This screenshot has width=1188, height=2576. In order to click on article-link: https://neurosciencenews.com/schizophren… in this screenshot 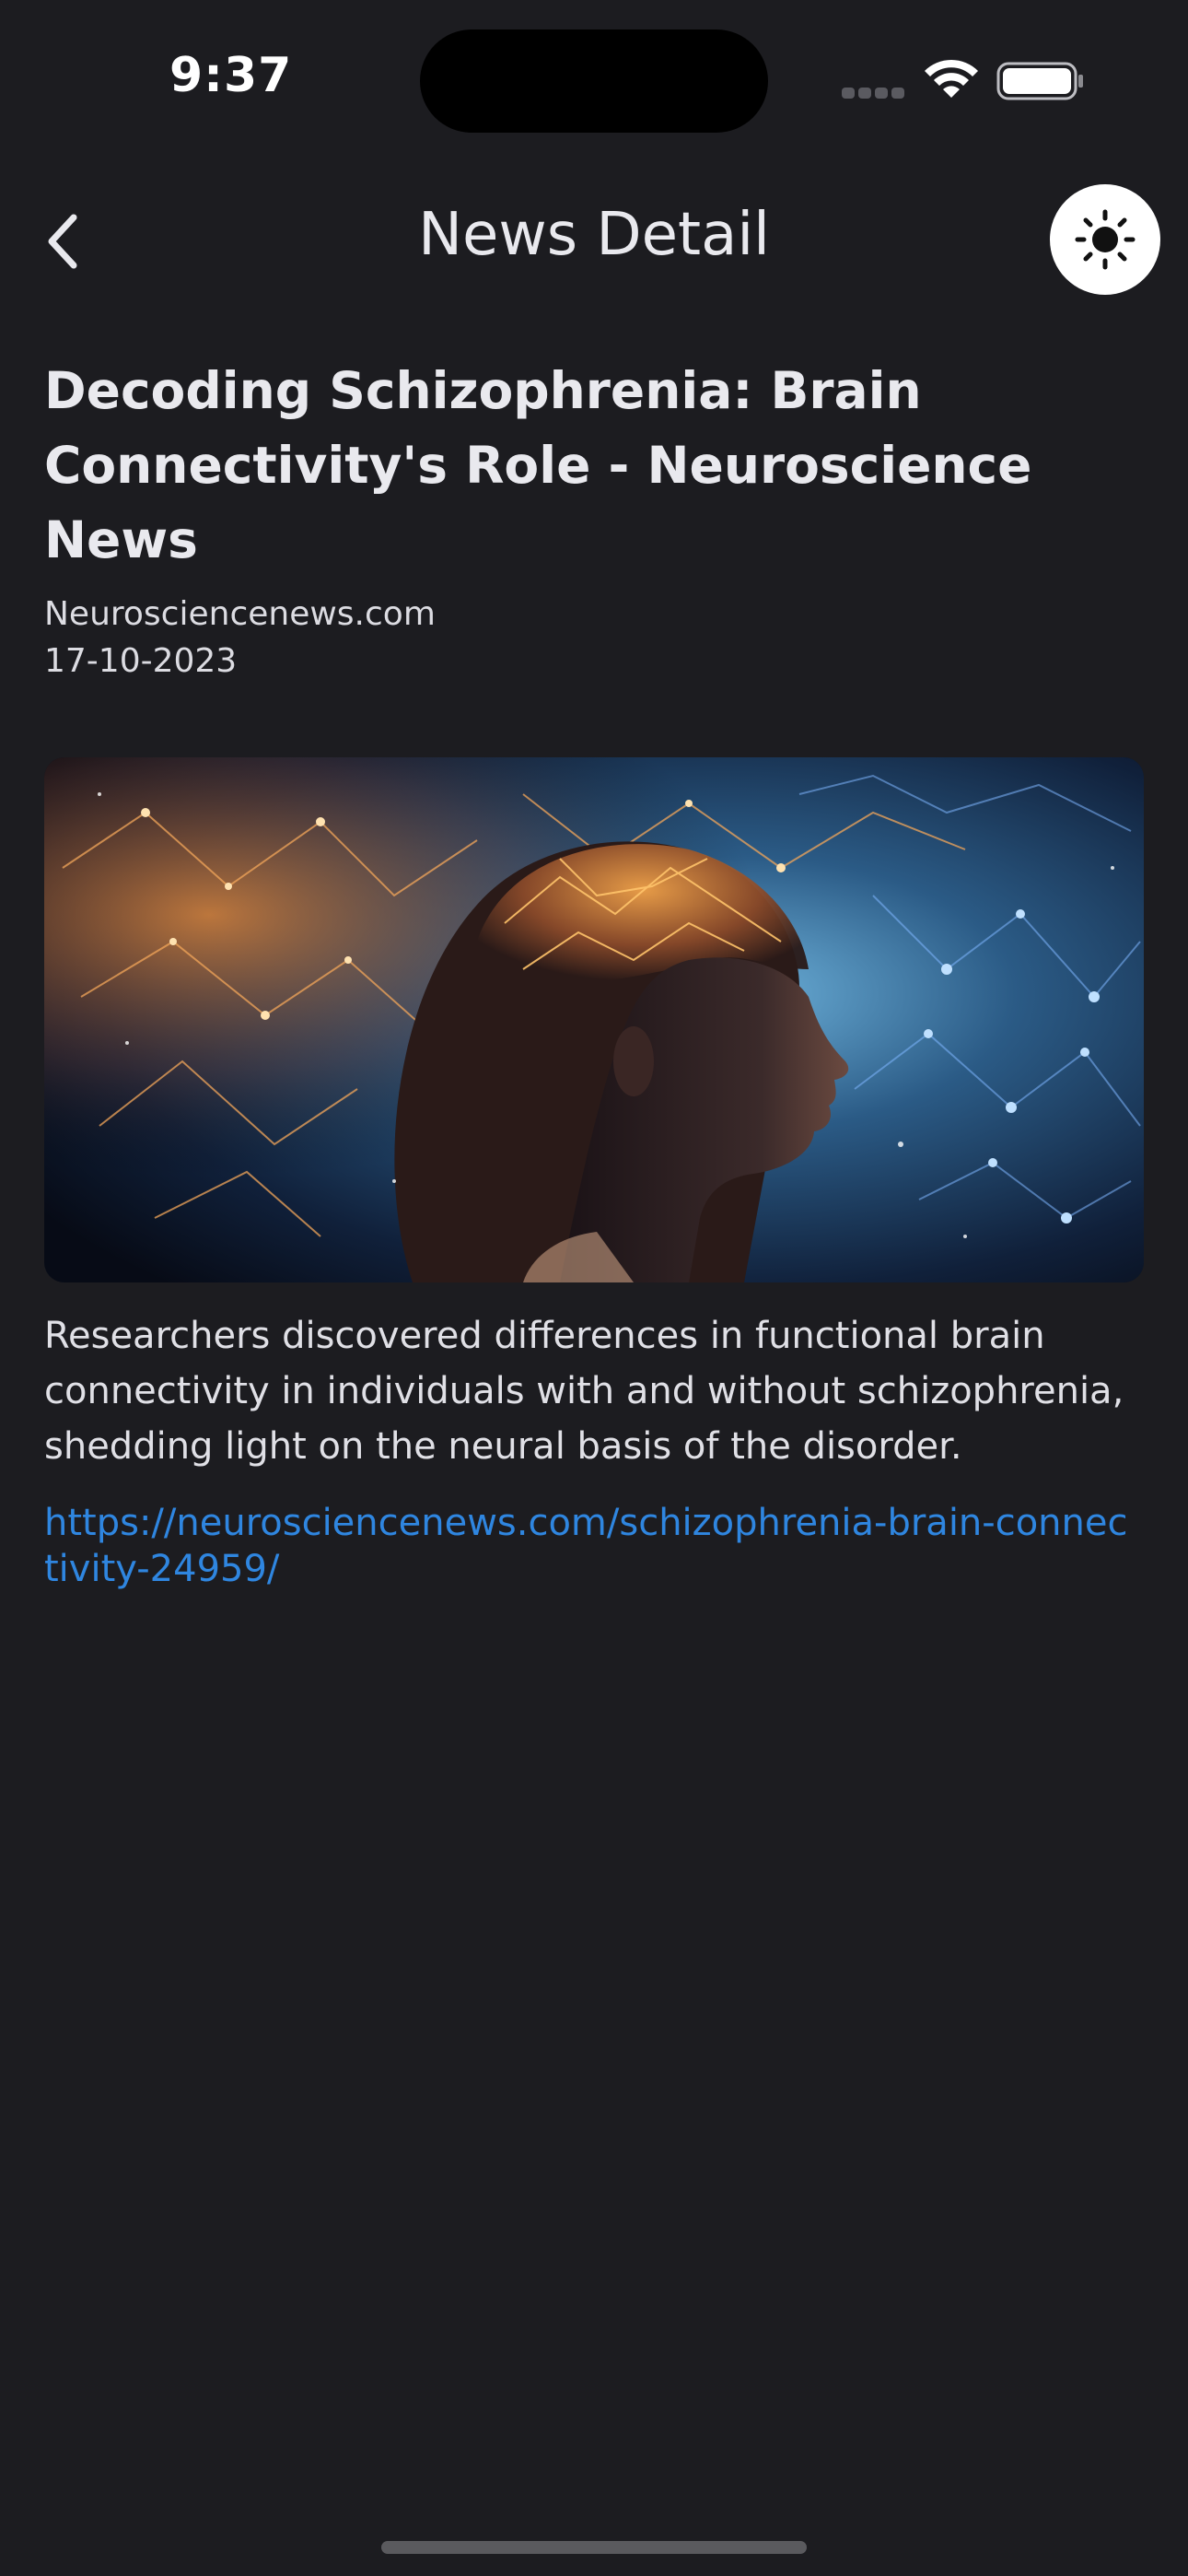, I will do `click(587, 1546)`.